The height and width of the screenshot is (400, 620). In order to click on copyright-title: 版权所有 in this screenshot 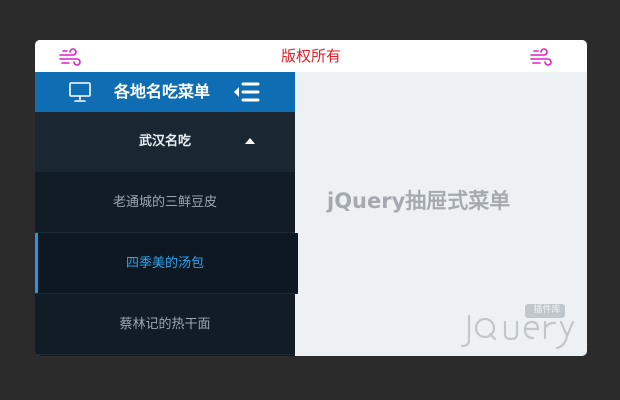, I will do `click(310, 56)`.